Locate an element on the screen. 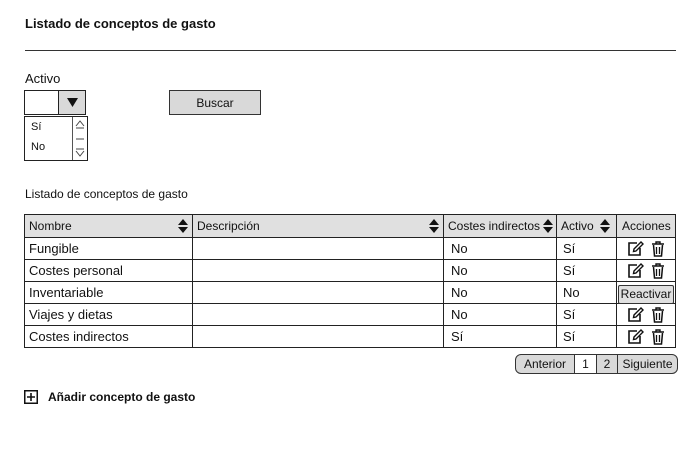 The image size is (700, 450). caret-down-icon is located at coordinates (72, 102).